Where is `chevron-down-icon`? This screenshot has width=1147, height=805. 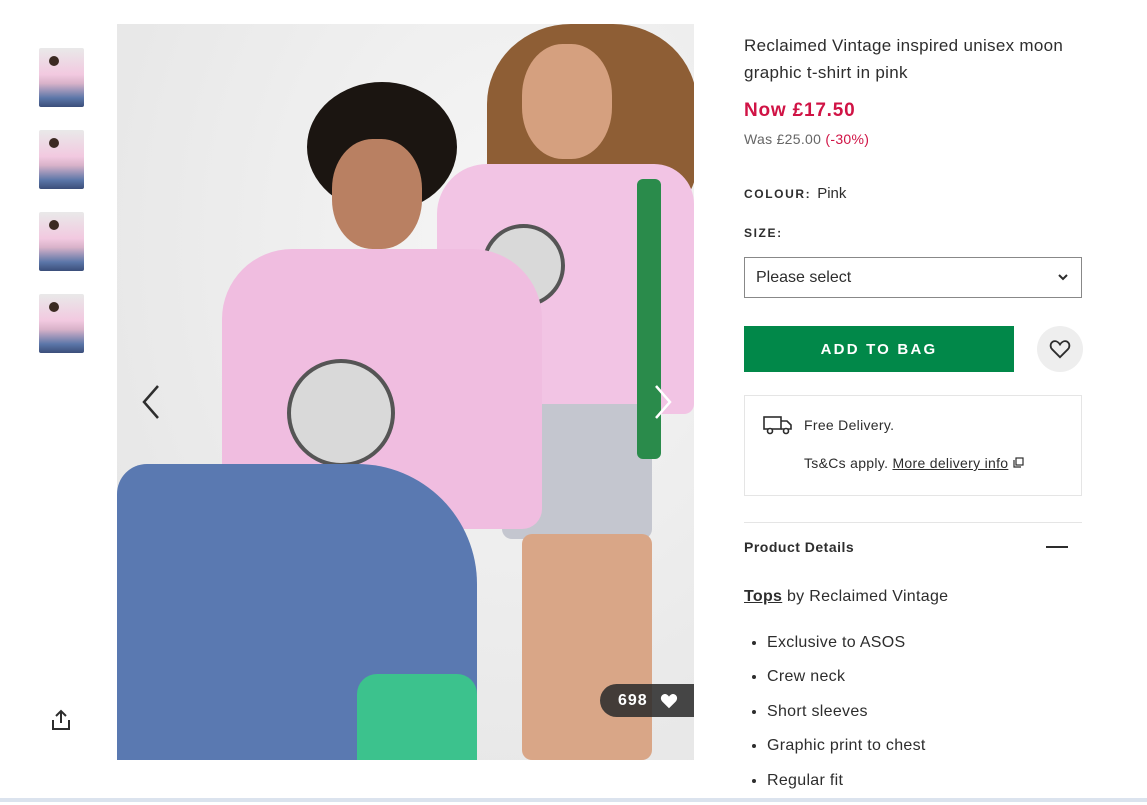 chevron-down-icon is located at coordinates (1063, 277).